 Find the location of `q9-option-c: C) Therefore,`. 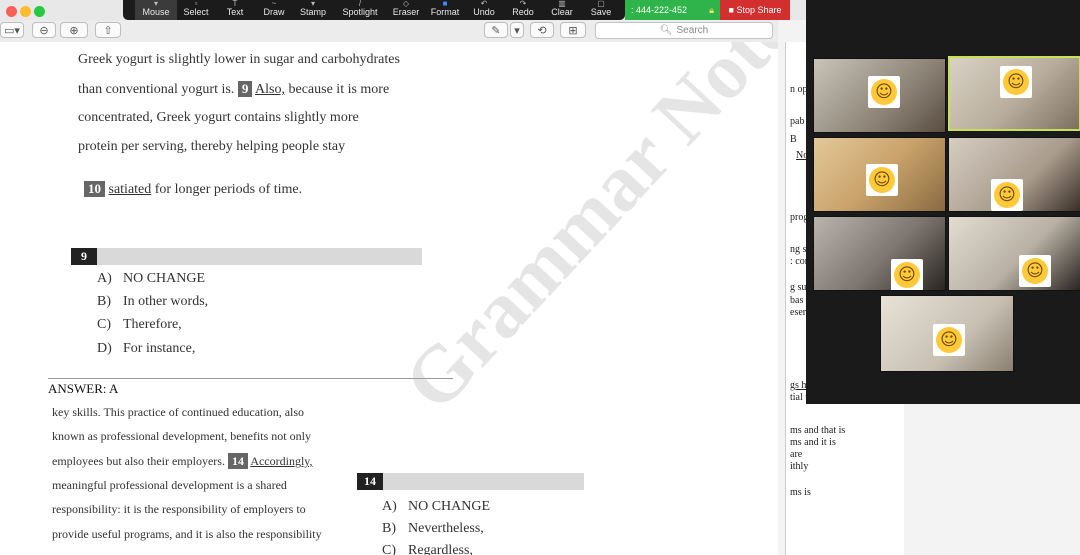

q9-option-c: C) Therefore, is located at coordinates (139, 325).